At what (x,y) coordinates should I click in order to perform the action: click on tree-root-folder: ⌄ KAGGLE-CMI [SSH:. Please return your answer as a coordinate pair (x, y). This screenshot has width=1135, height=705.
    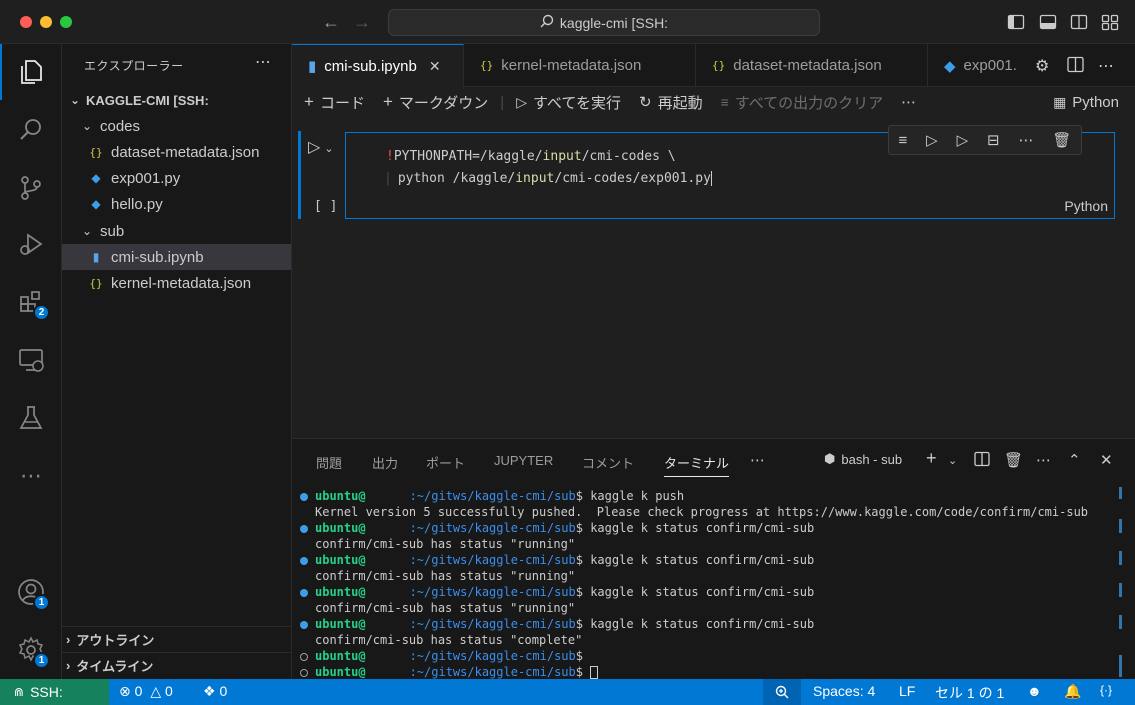
    Looking at the image, I should click on (176, 100).